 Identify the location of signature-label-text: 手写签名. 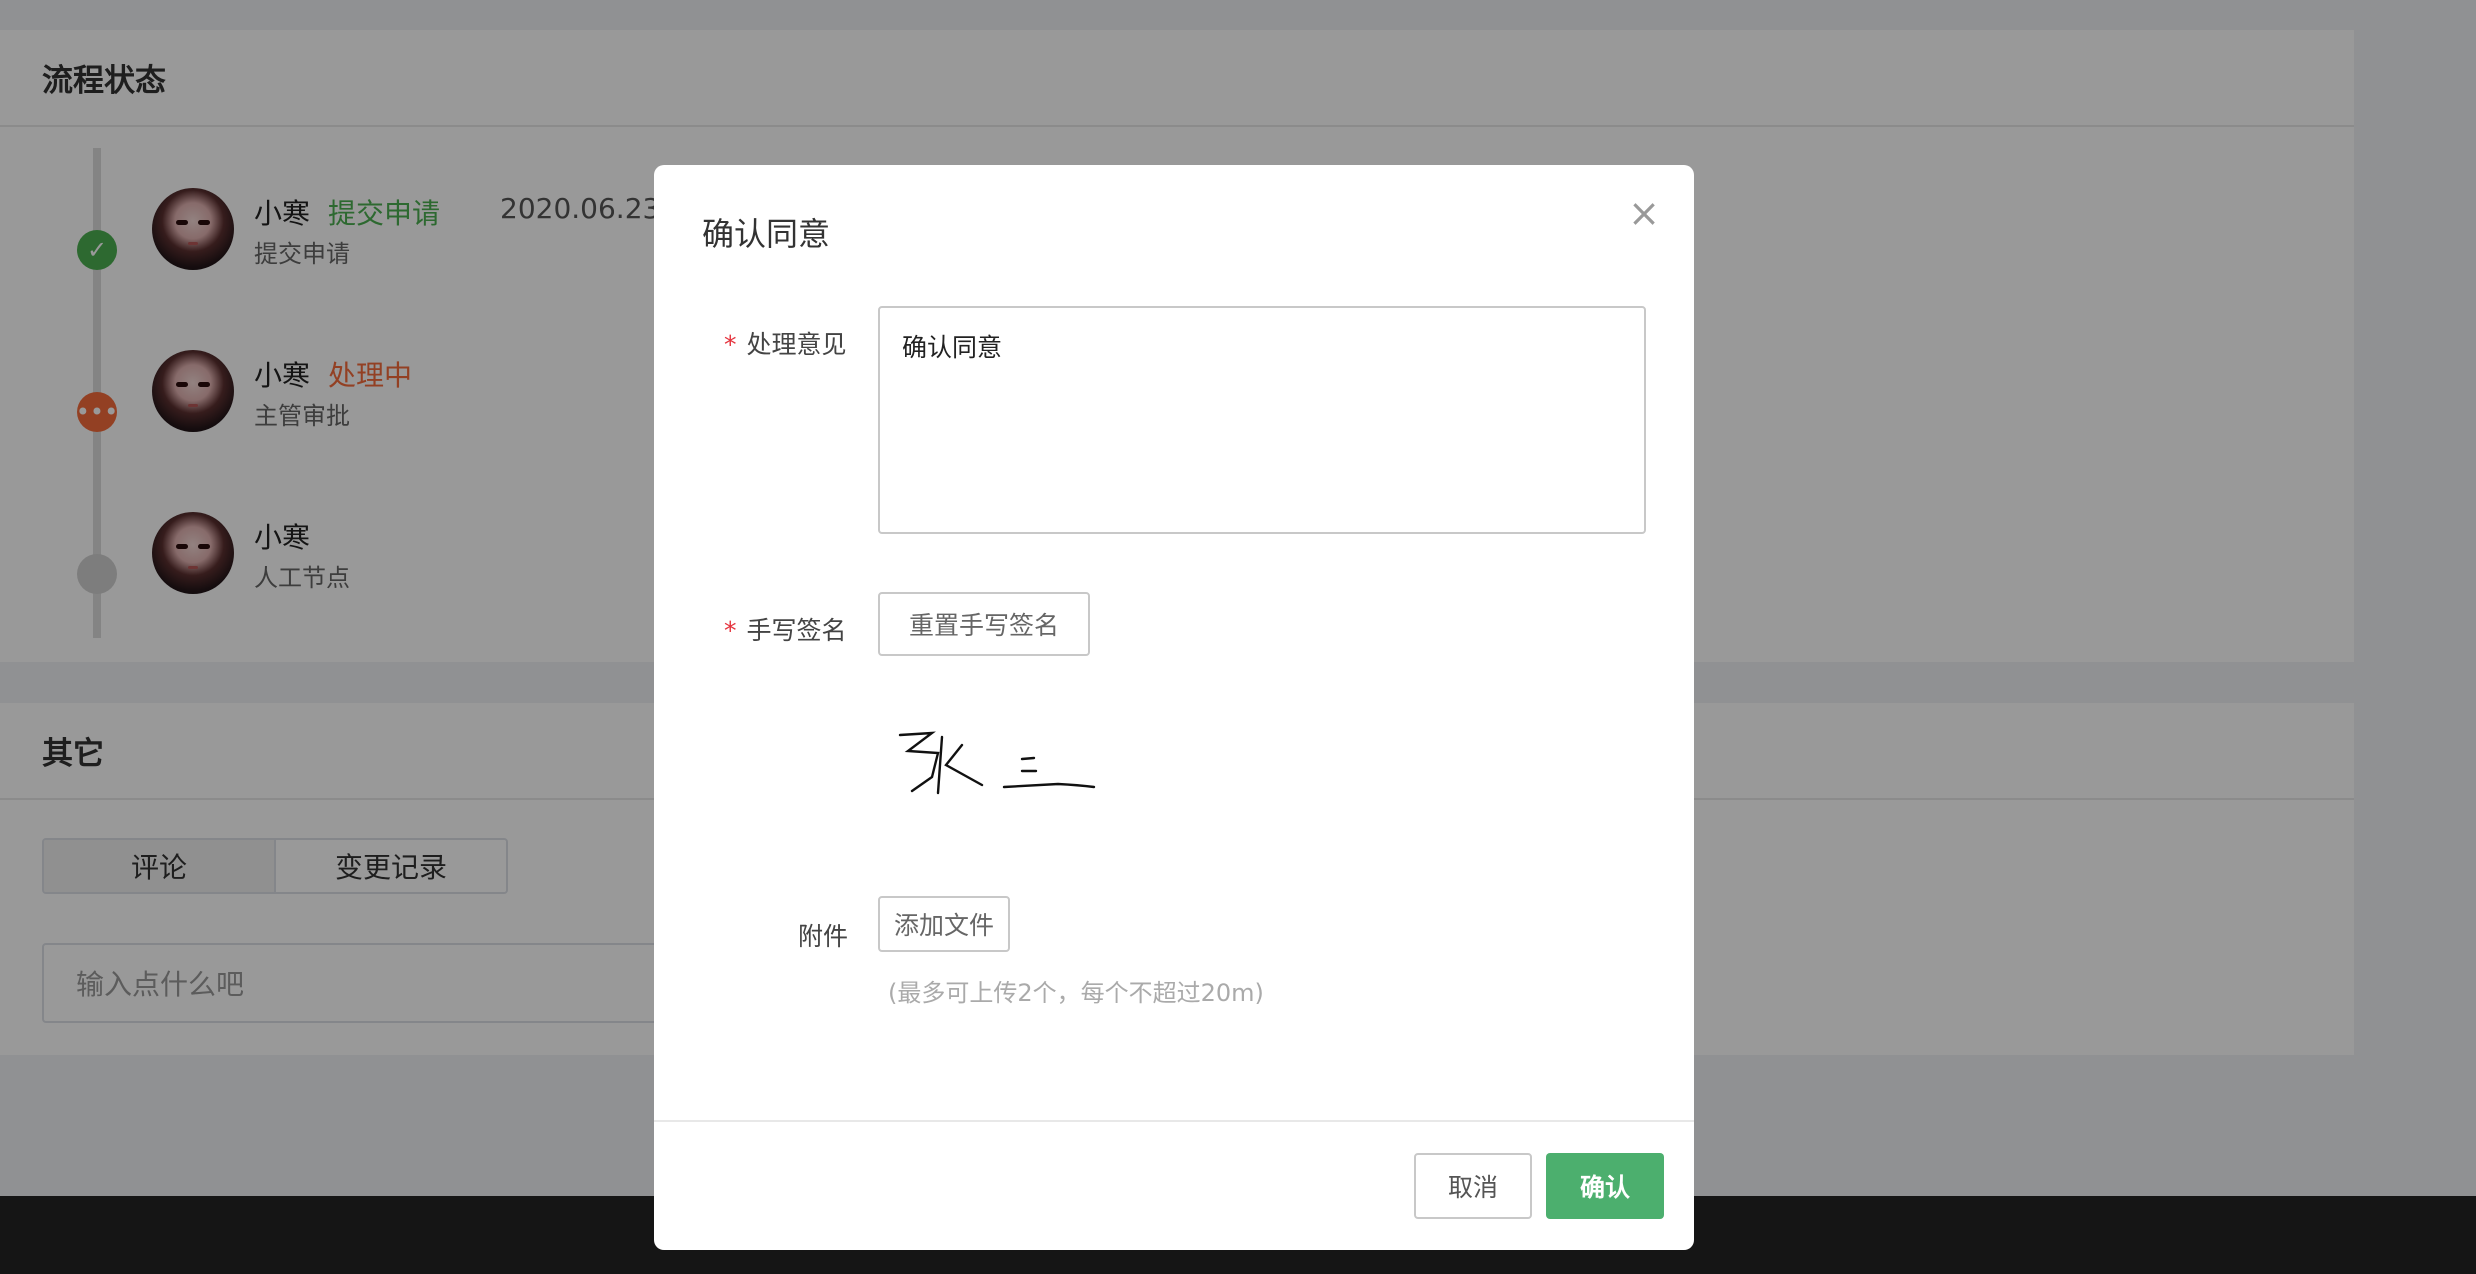
(796, 630).